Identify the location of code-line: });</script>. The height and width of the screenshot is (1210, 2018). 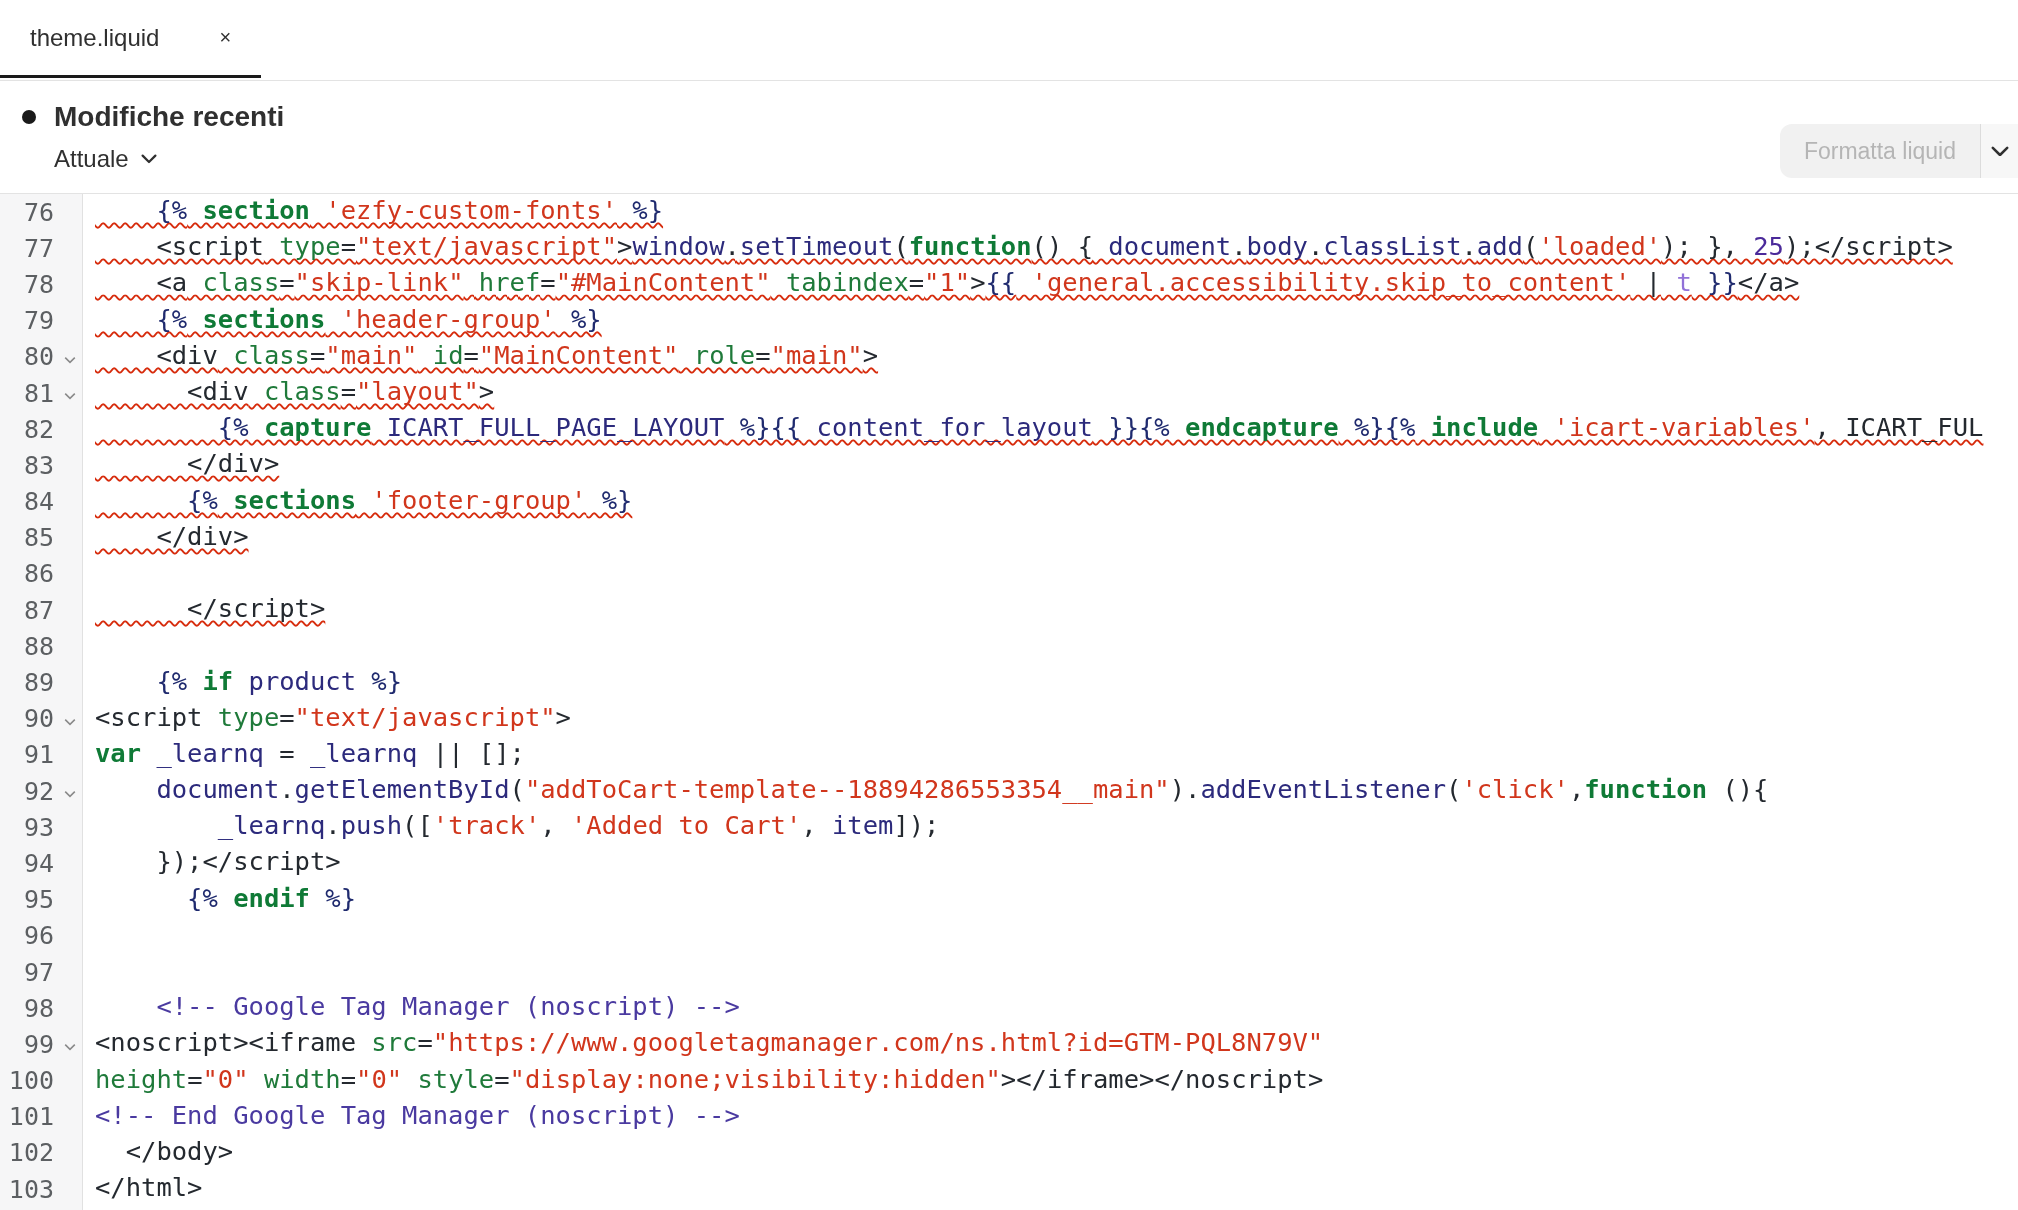
(248, 862).